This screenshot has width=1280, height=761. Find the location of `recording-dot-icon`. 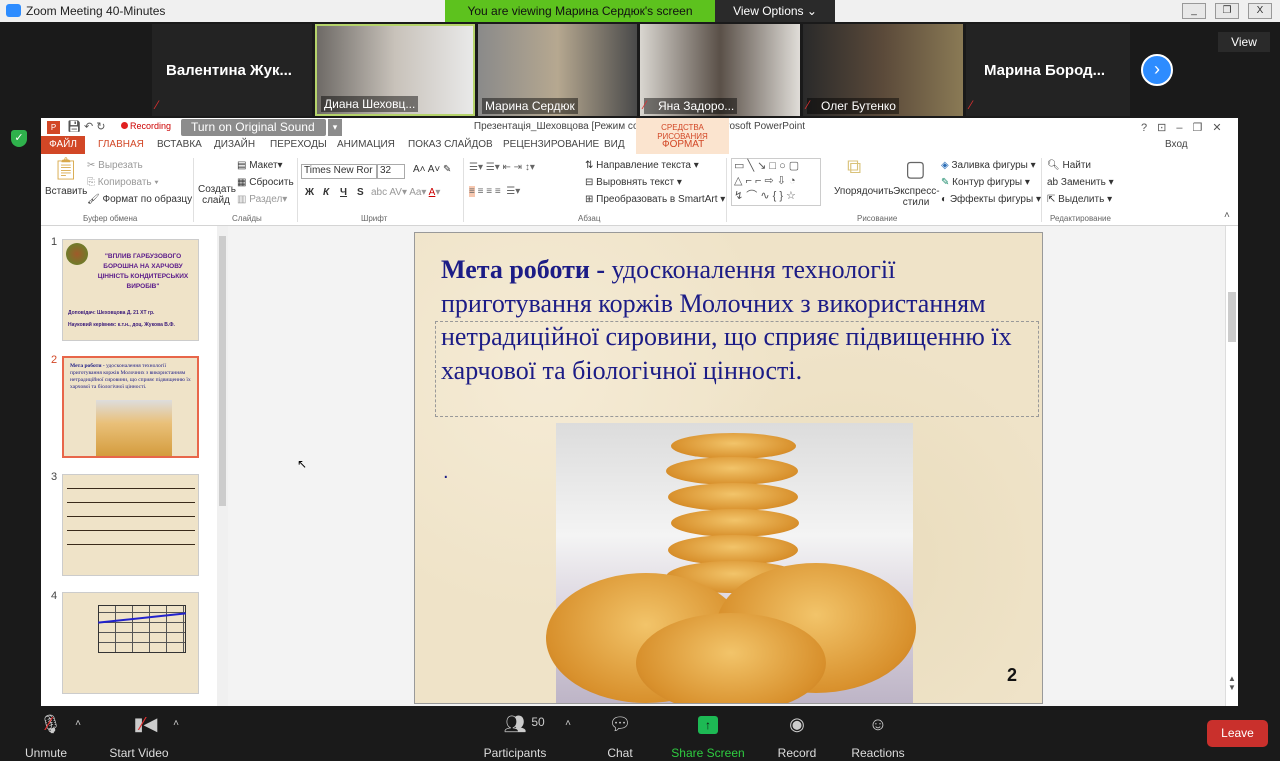

recording-dot-icon is located at coordinates (124, 125).